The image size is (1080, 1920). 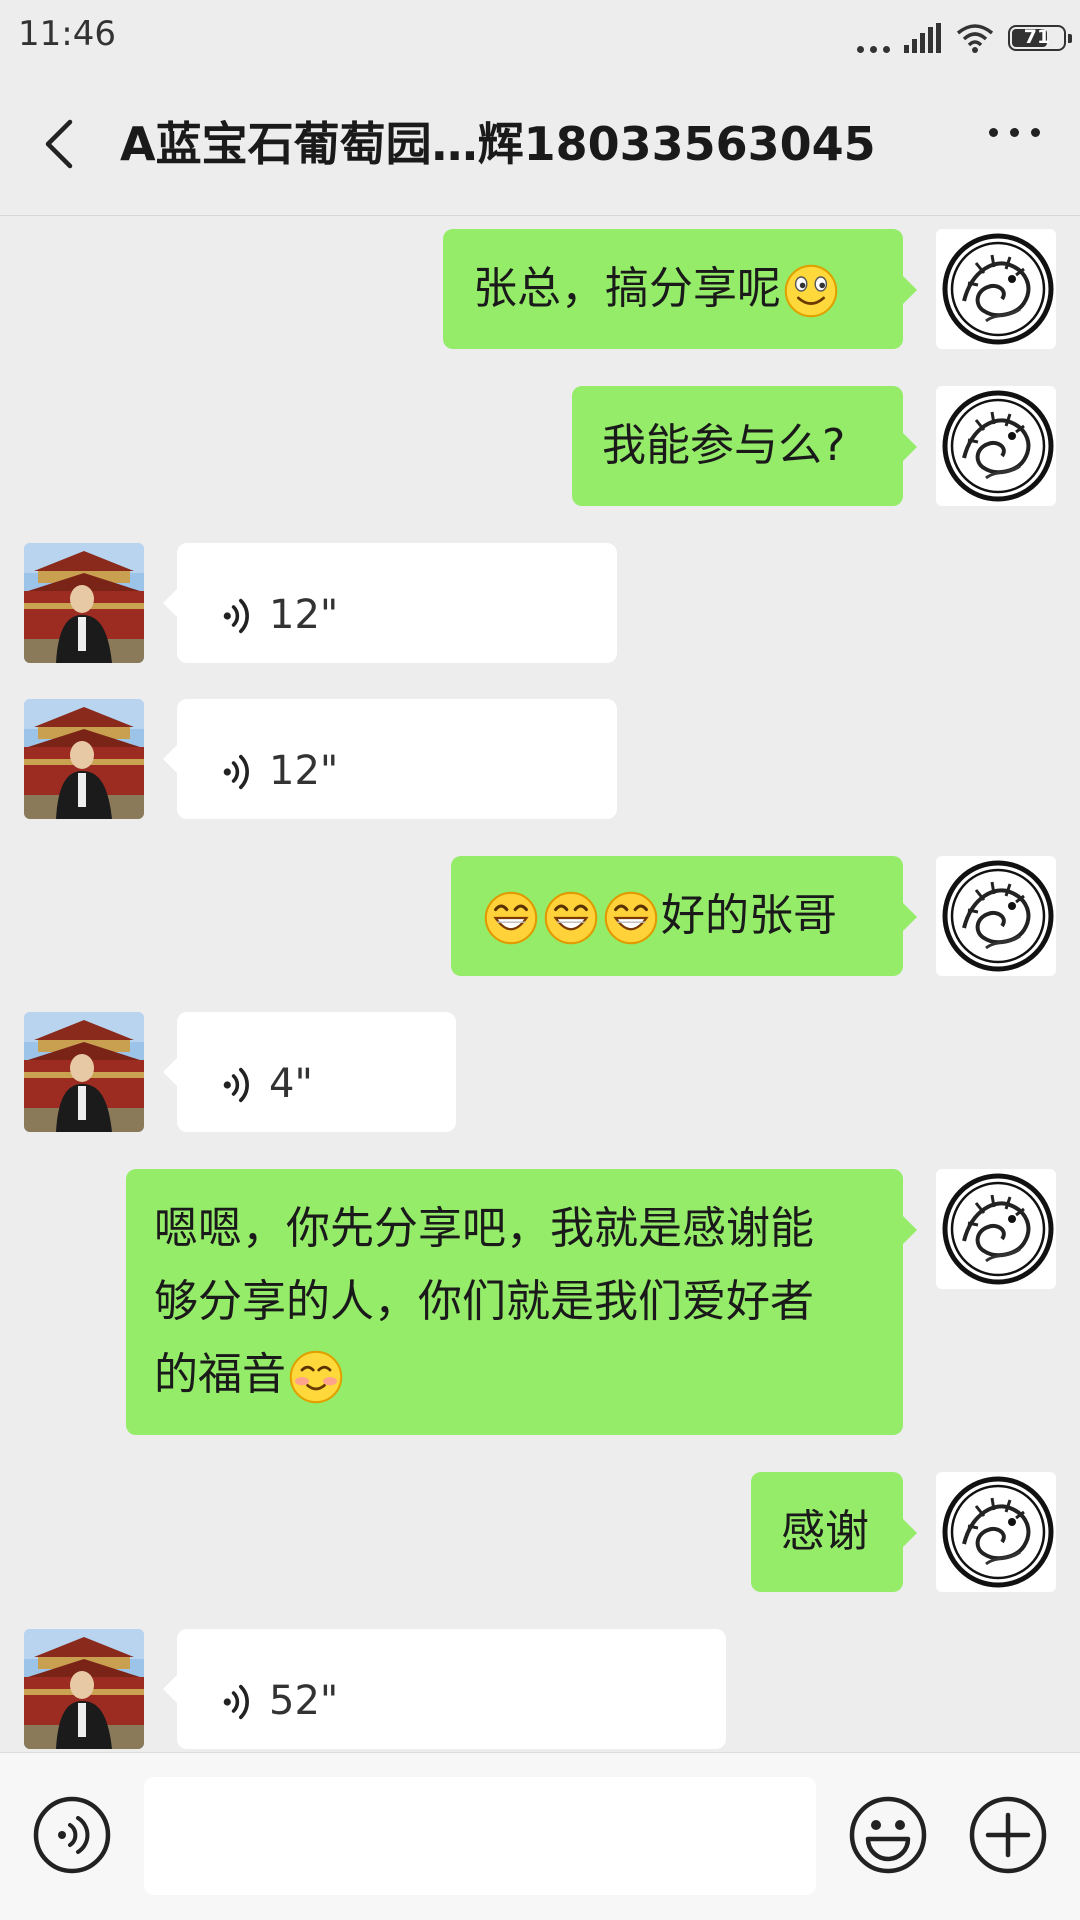 What do you see at coordinates (220, 1374) in the screenshot?
I see `message-text-line: 的福音` at bounding box center [220, 1374].